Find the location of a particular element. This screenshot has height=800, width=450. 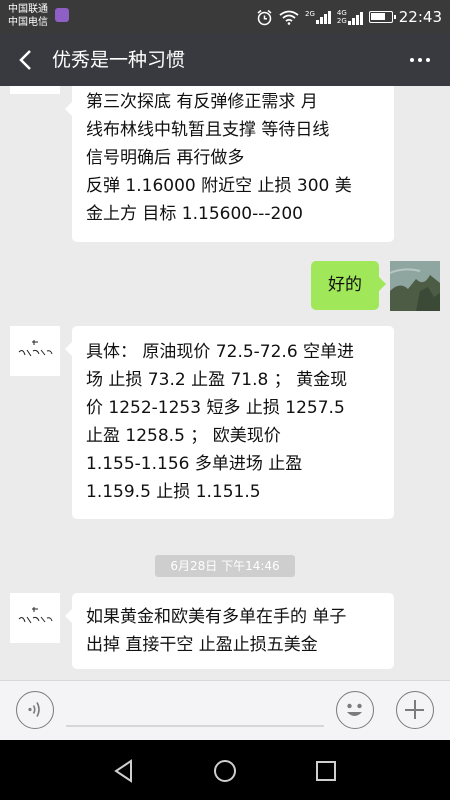

emoji-button is located at coordinates (355, 710).